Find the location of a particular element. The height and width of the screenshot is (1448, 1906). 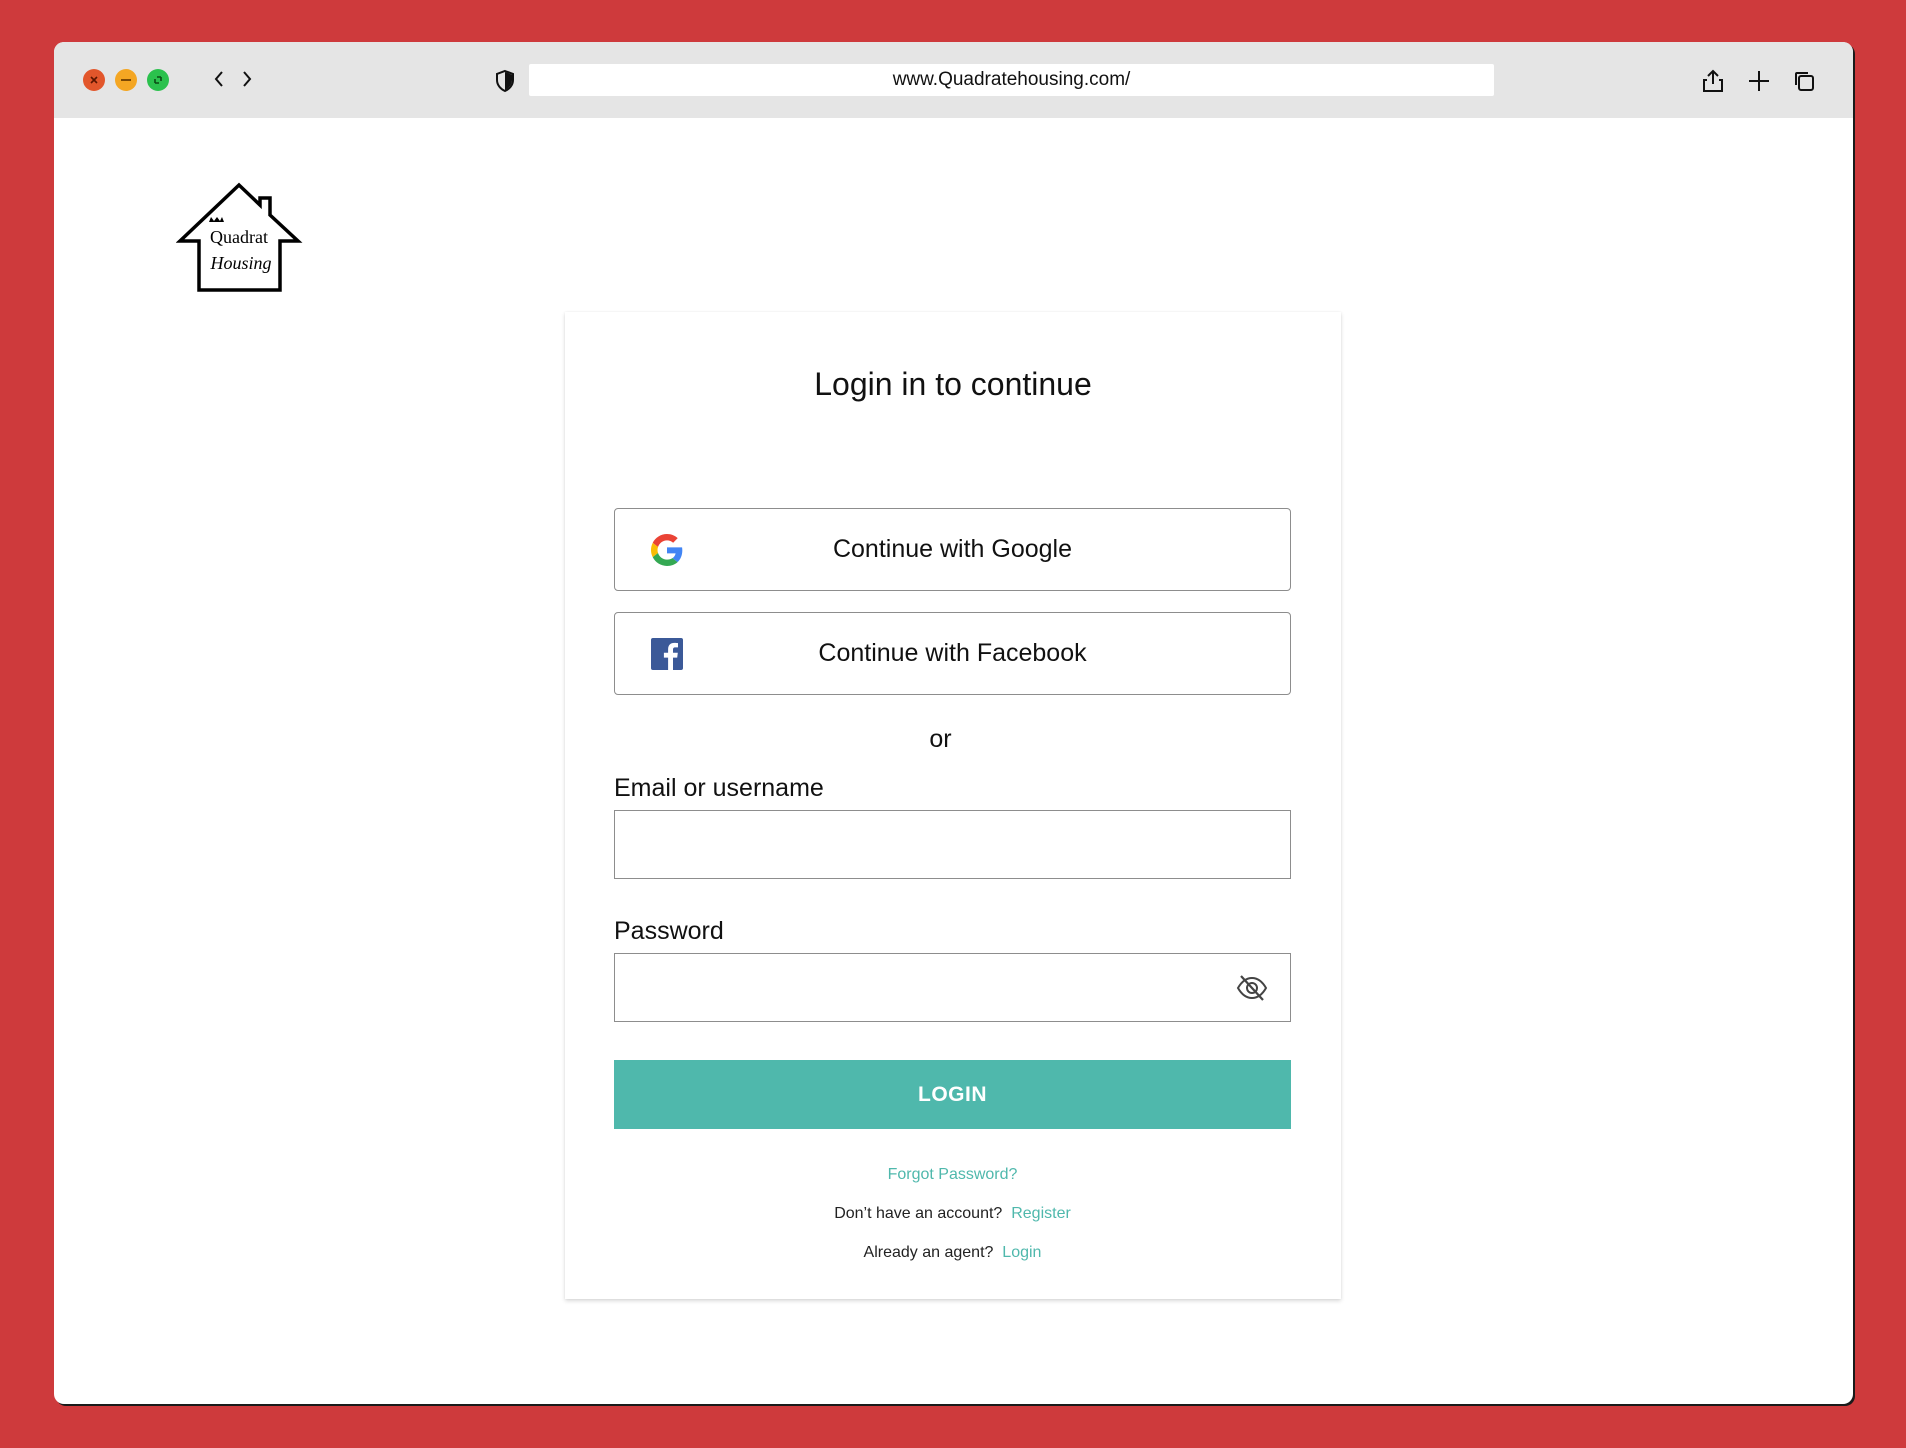

forgot-password-row: Forgot Password? is located at coordinates (952, 1175).